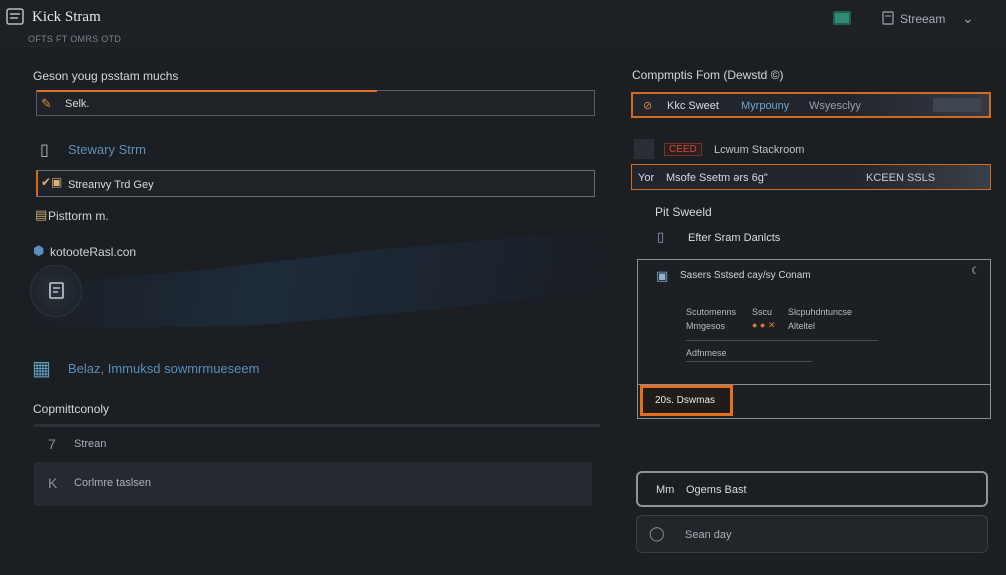 Image resolution: width=1006 pixels, height=575 pixels. I want to click on card-action-label: 20s. Dswmas, so click(685, 400).